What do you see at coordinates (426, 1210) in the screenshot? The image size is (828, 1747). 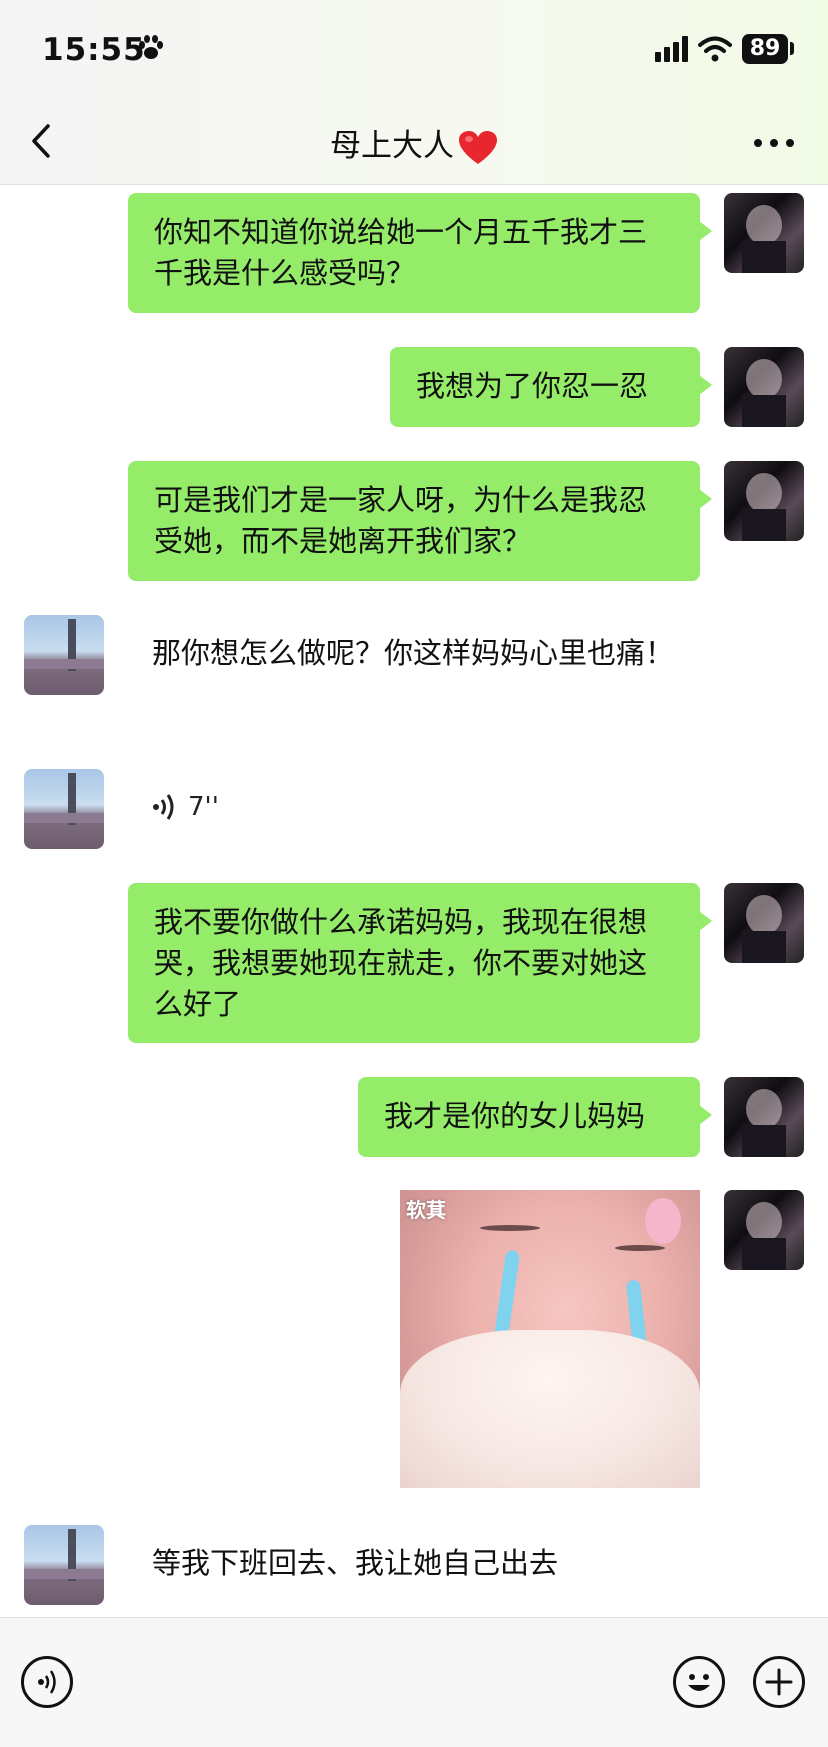 I see `sticker-caption: 软萁` at bounding box center [426, 1210].